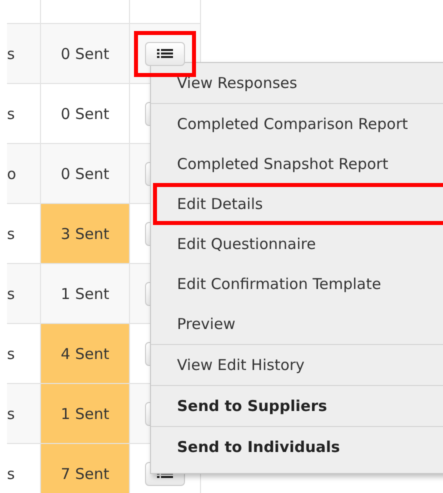 Image resolution: width=443 pixels, height=493 pixels. Describe the element at coordinates (258, 447) in the screenshot. I see `menu-item: Send to Individuals` at that location.